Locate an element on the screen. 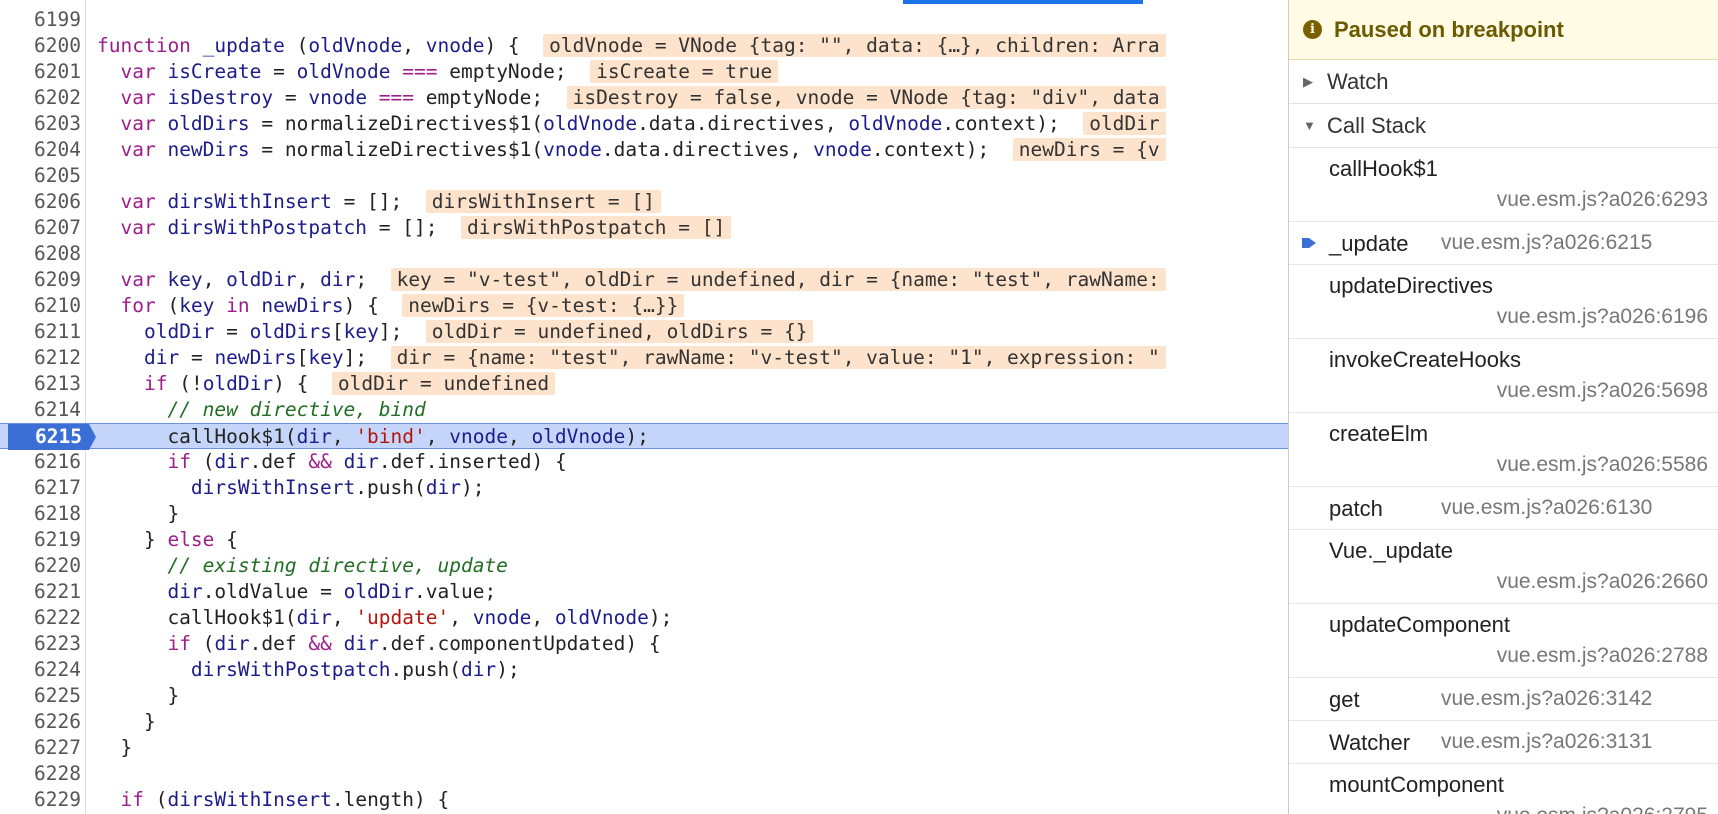  code-token: .data.directives, is located at coordinates (707, 149).